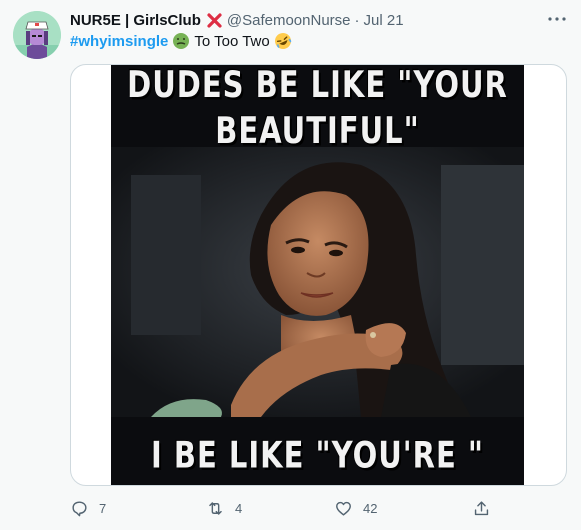  What do you see at coordinates (384, 20) in the screenshot?
I see `tweet-time: Jul 21` at bounding box center [384, 20].